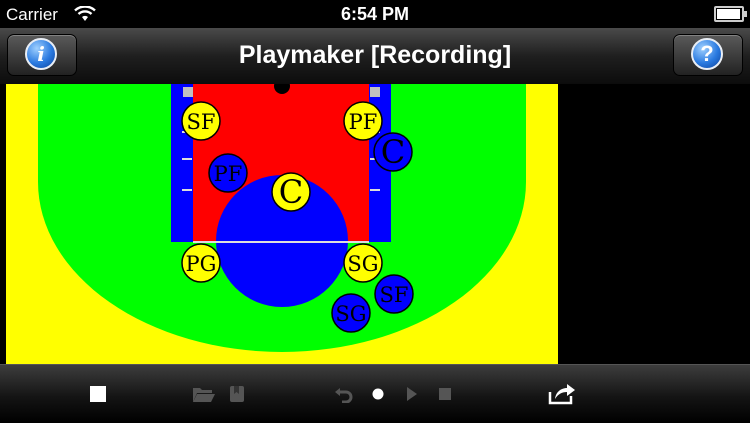 This screenshot has height=423, width=750. I want to click on yellow-player-sg: SG, so click(363, 263).